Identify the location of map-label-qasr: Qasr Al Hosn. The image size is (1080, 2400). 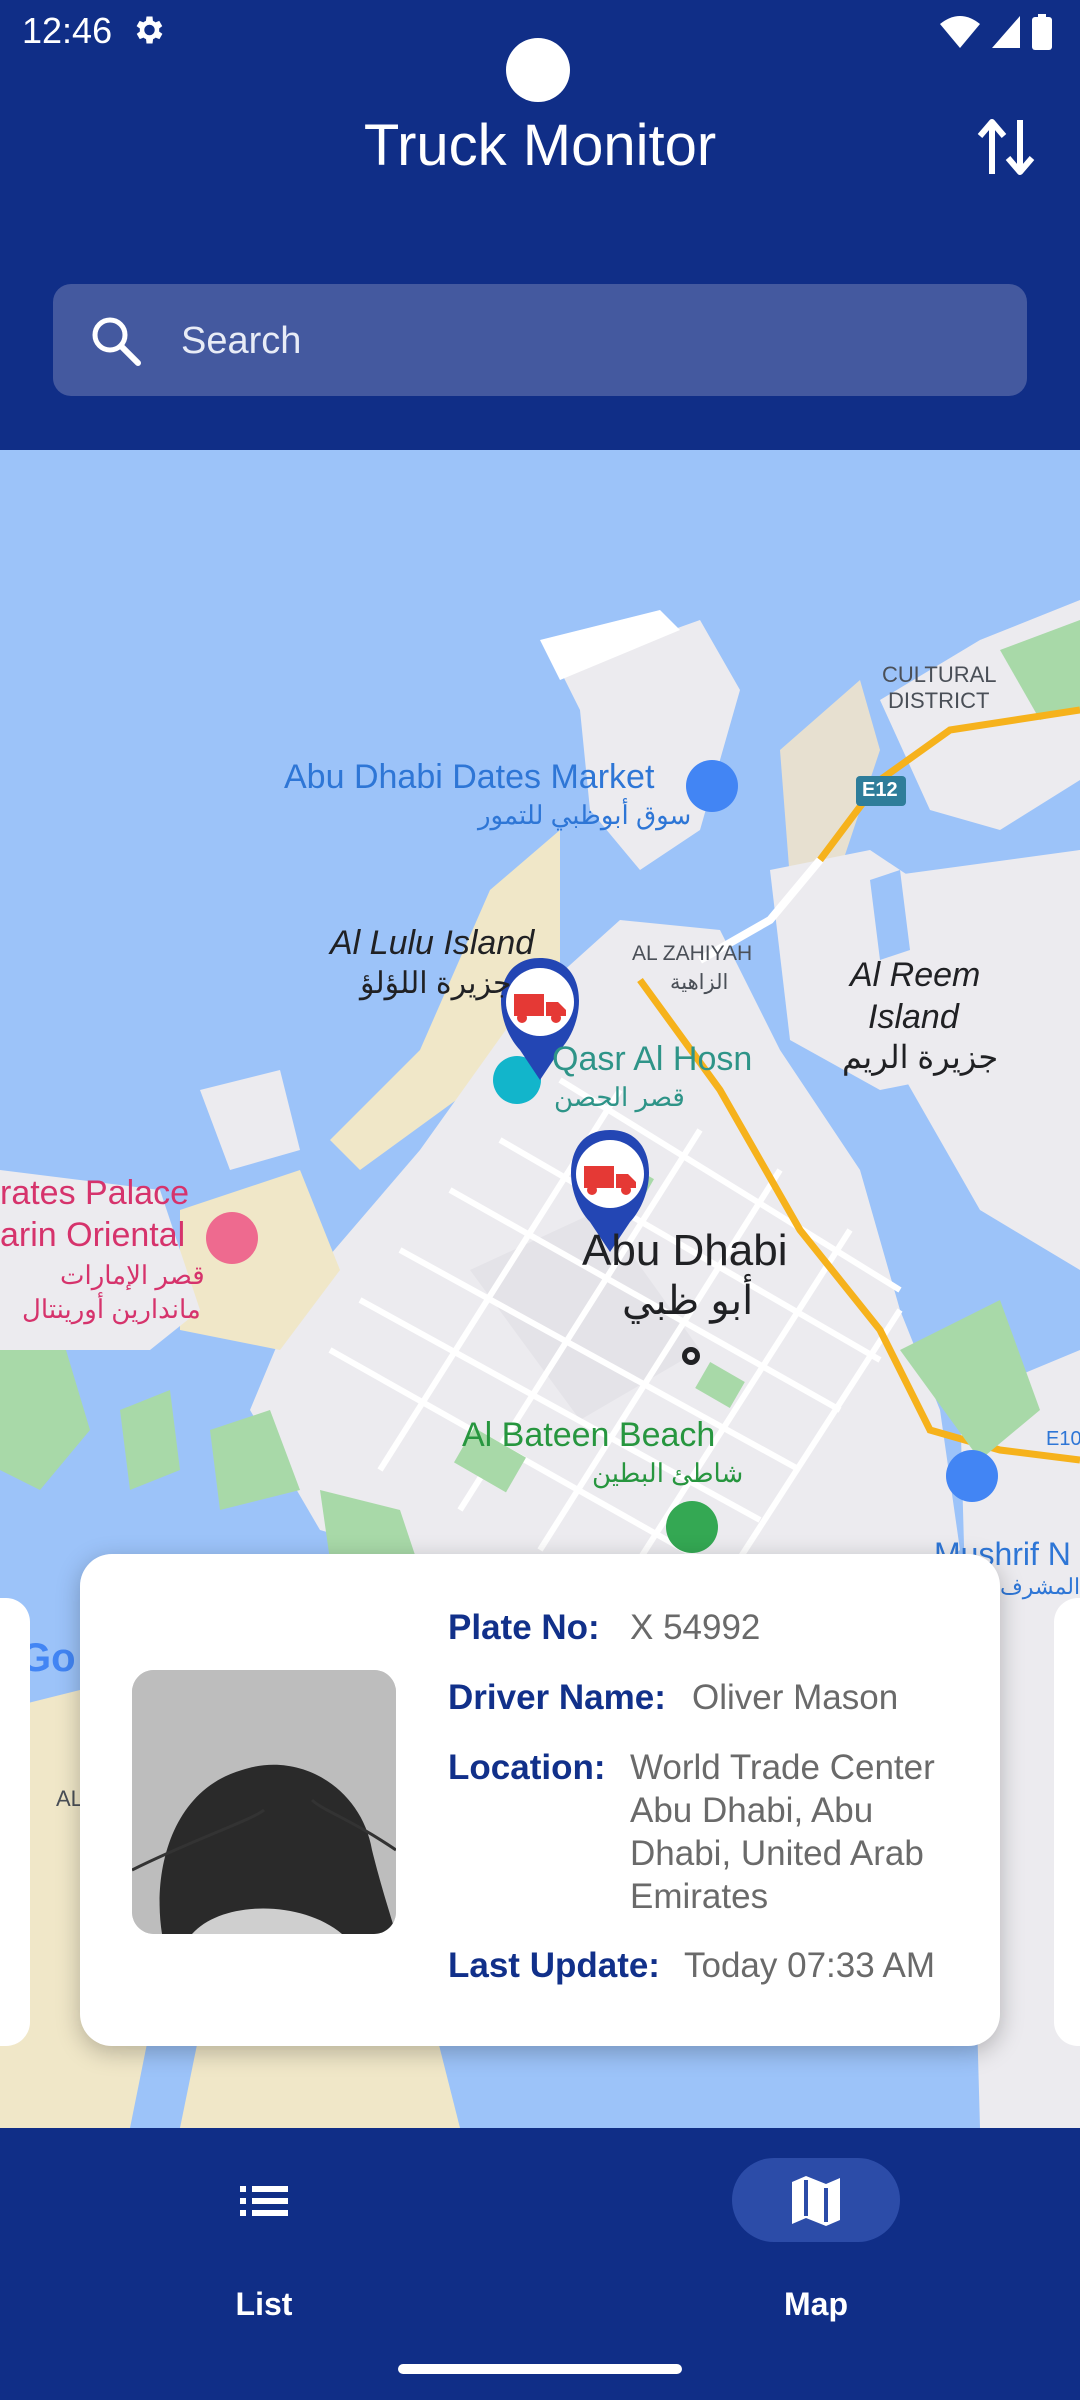
(652, 1059).